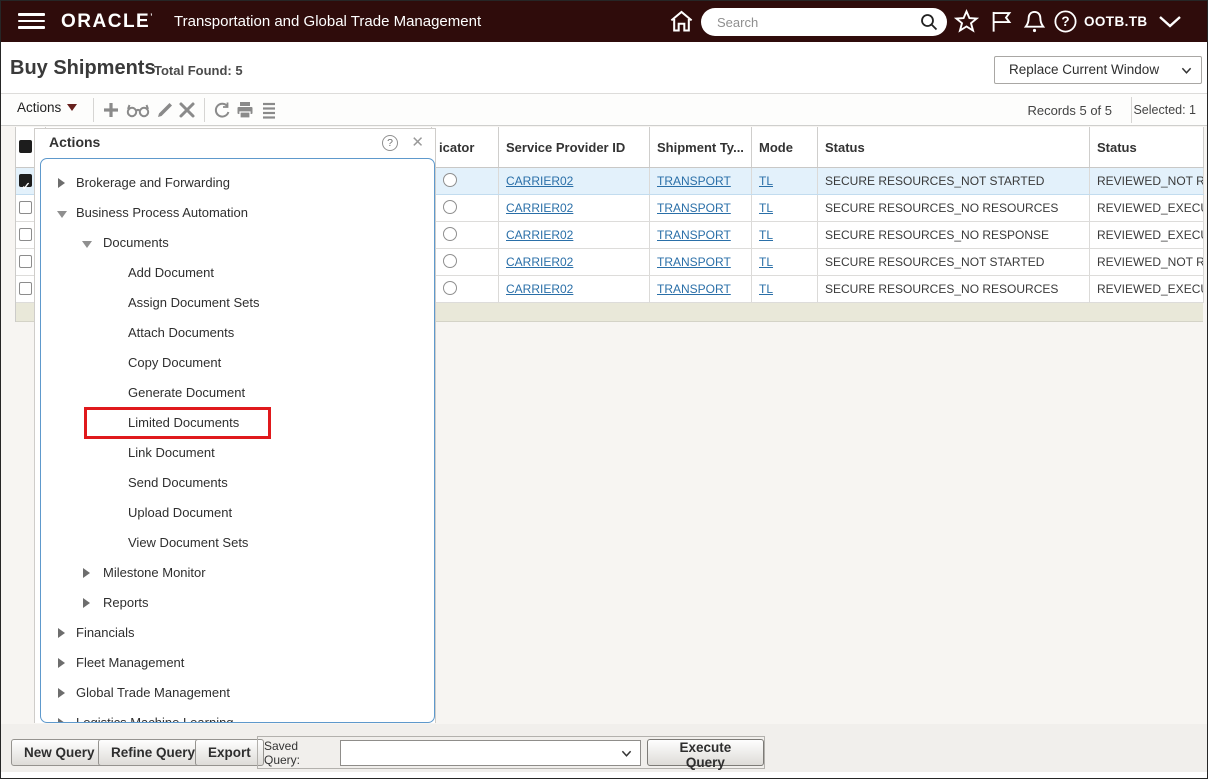 This screenshot has height=779, width=1208. Describe the element at coordinates (490, 752) in the screenshot. I see `saved-query-select` at that location.